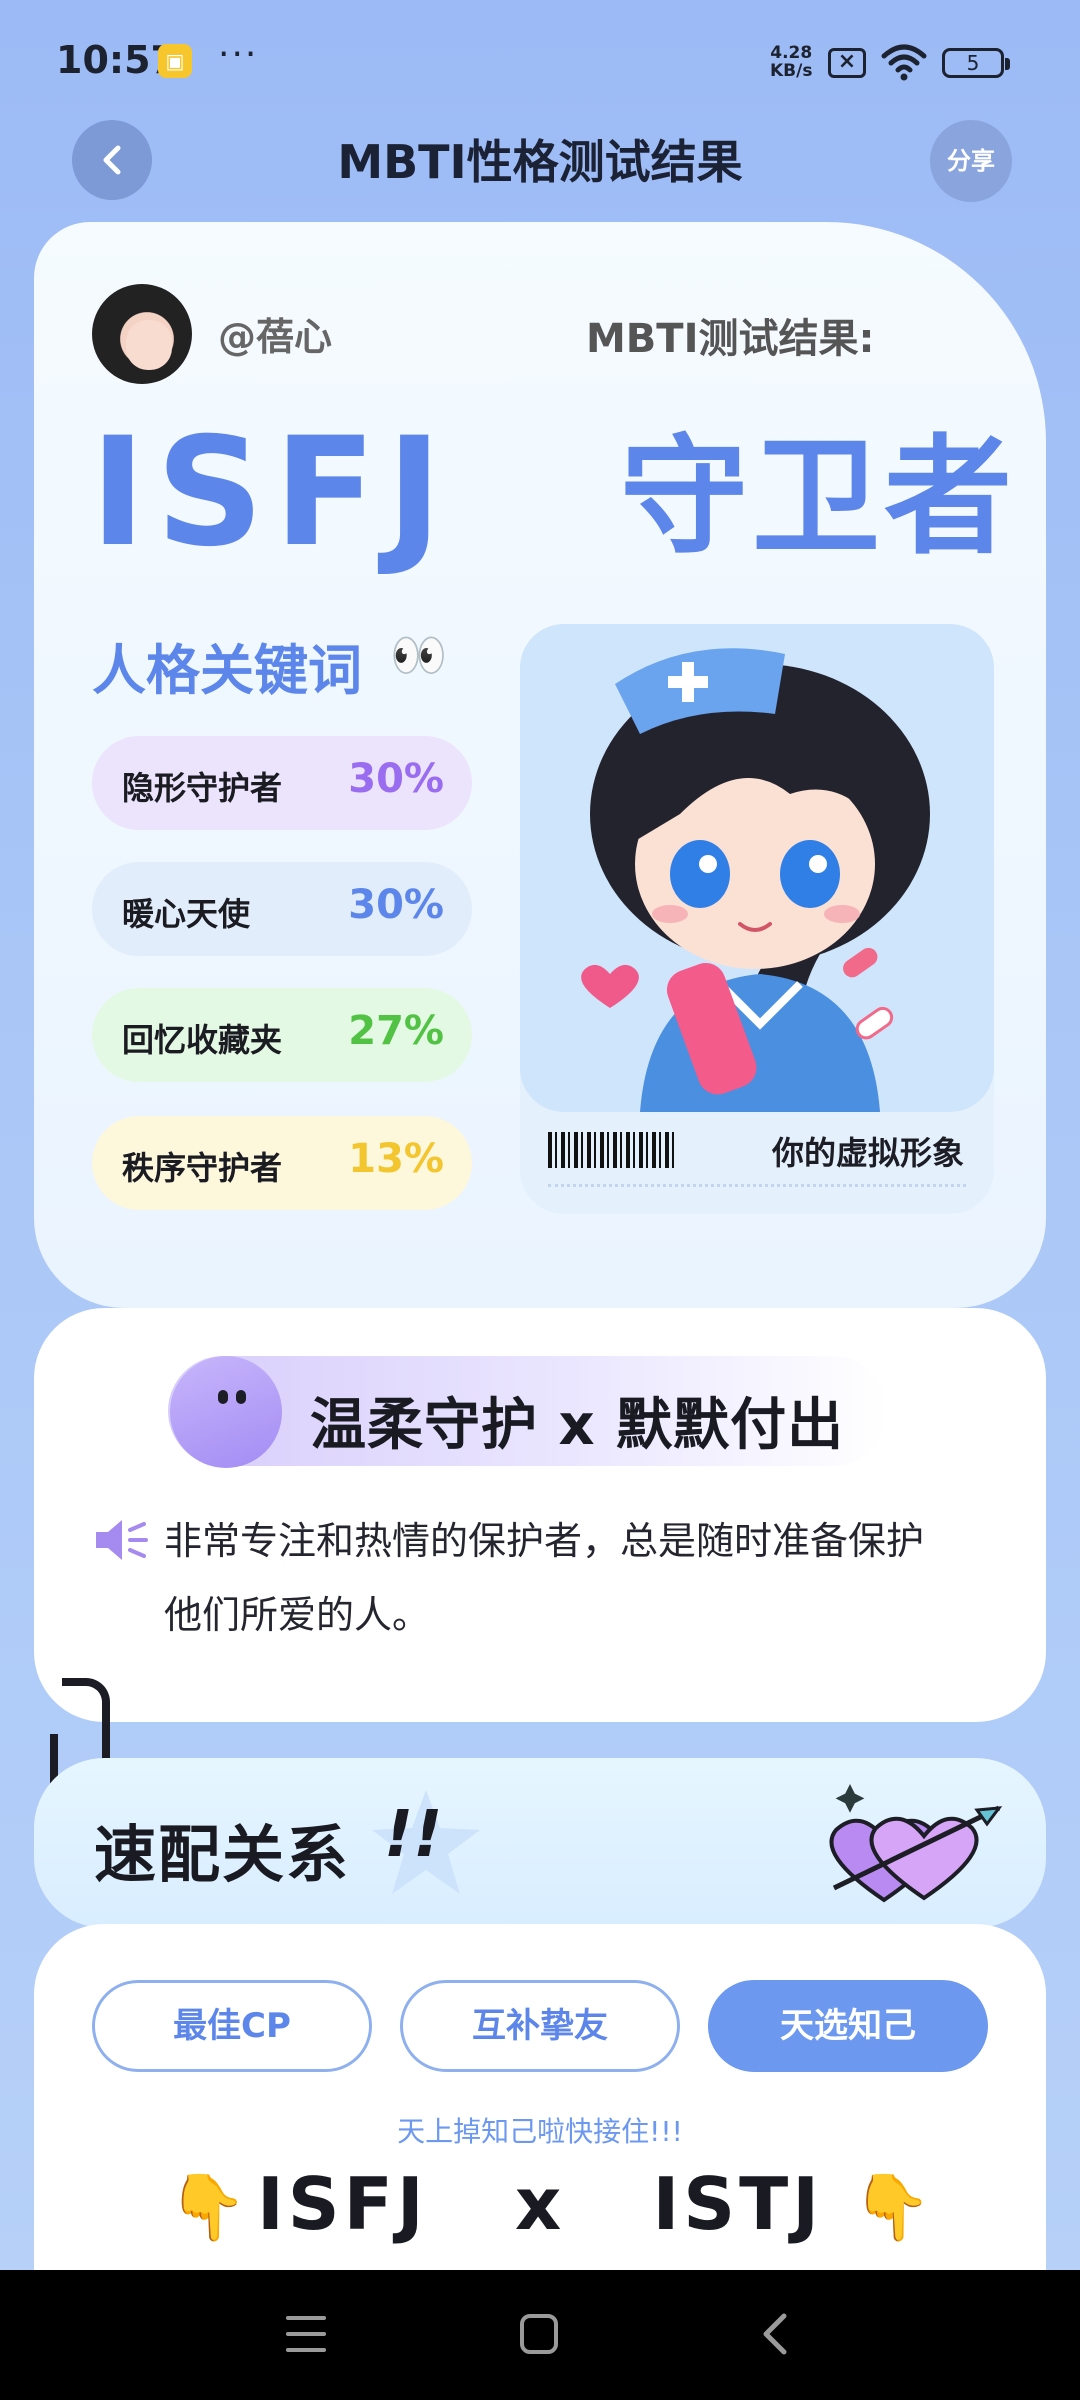  Describe the element at coordinates (867, 1153) in the screenshot. I see `avatar-caption: 你的虚拟形象` at that location.